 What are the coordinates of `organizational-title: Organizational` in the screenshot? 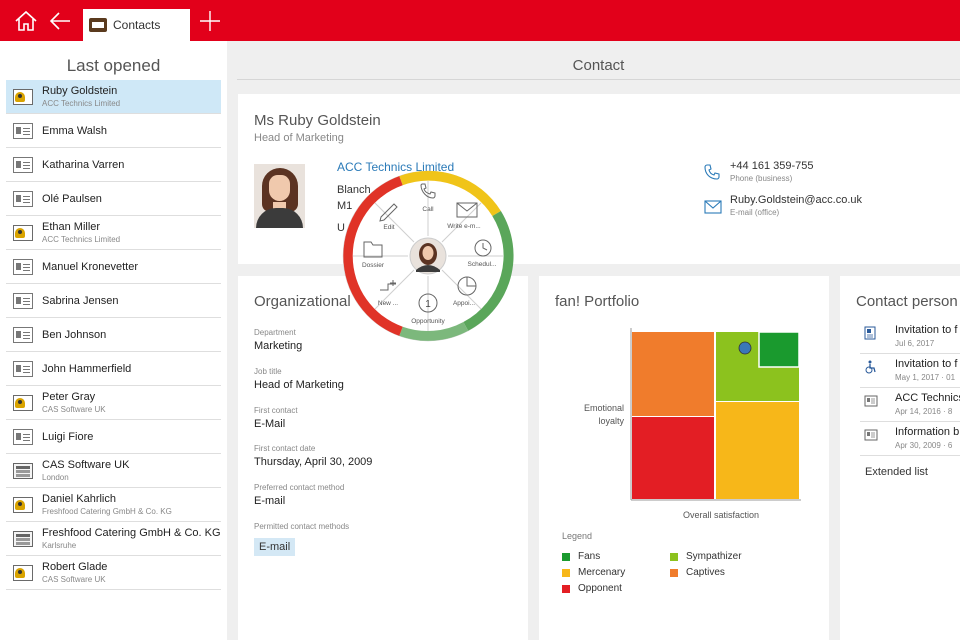 It's located at (302, 301).